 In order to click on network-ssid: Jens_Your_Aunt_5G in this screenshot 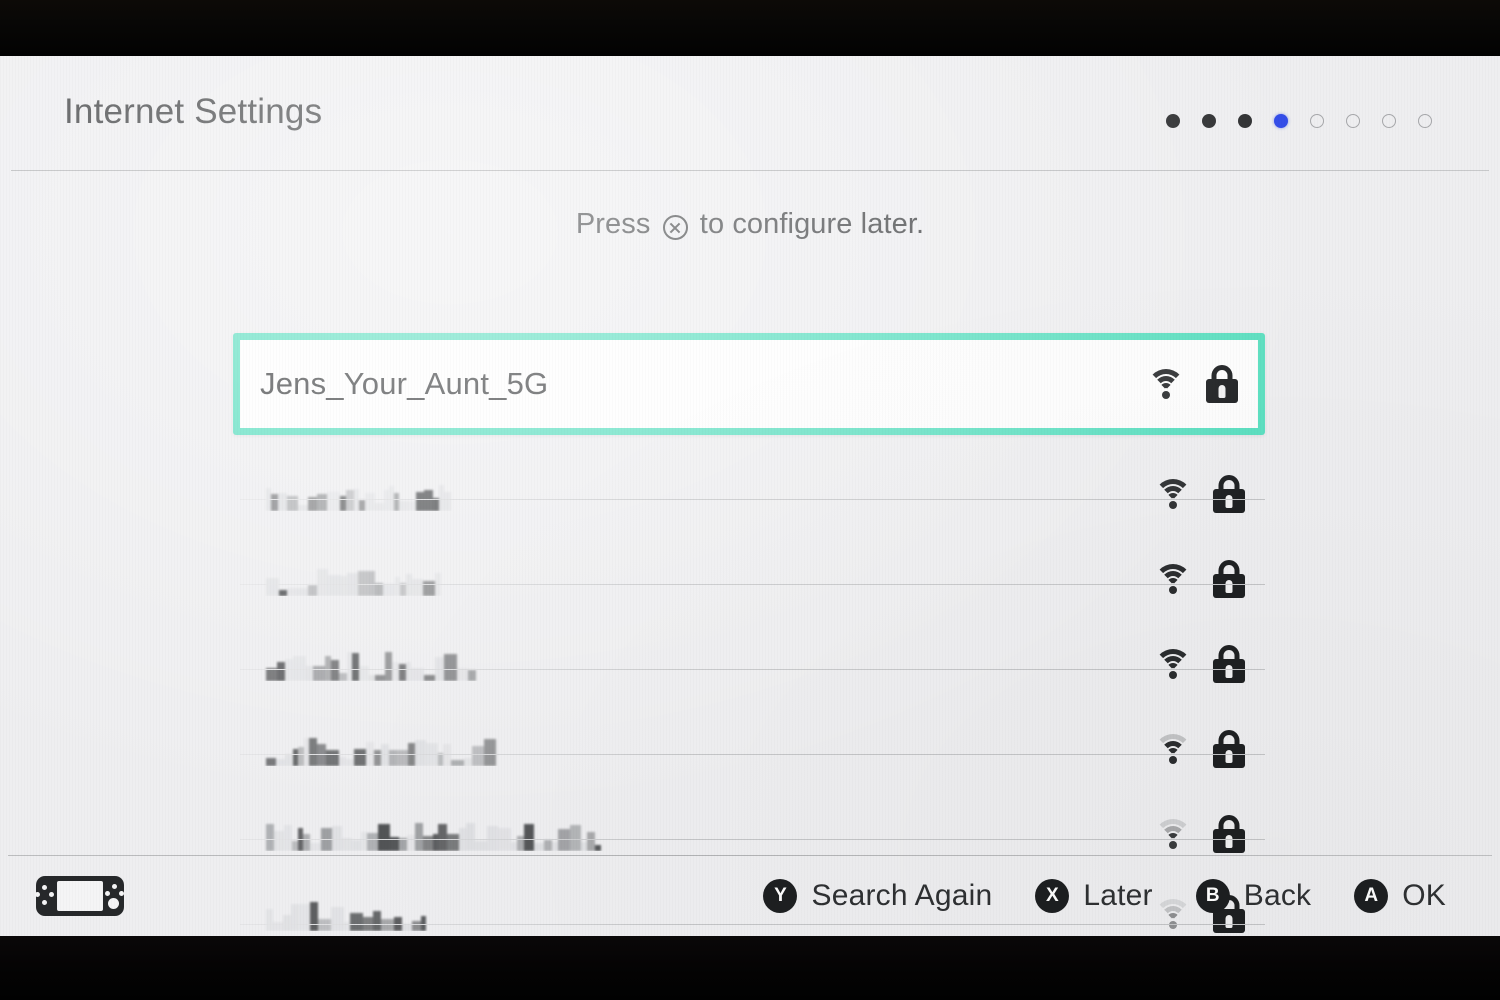, I will do `click(404, 383)`.